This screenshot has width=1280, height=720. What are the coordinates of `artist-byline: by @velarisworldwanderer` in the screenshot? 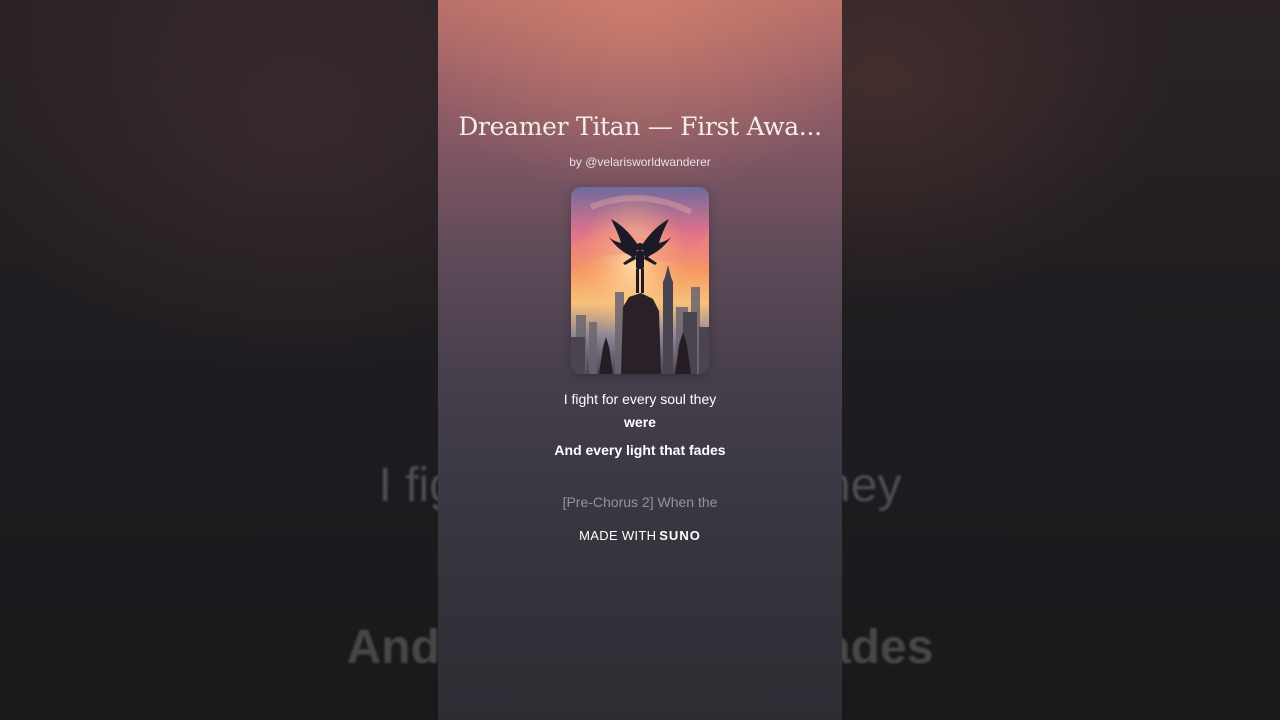 It's located at (640, 162).